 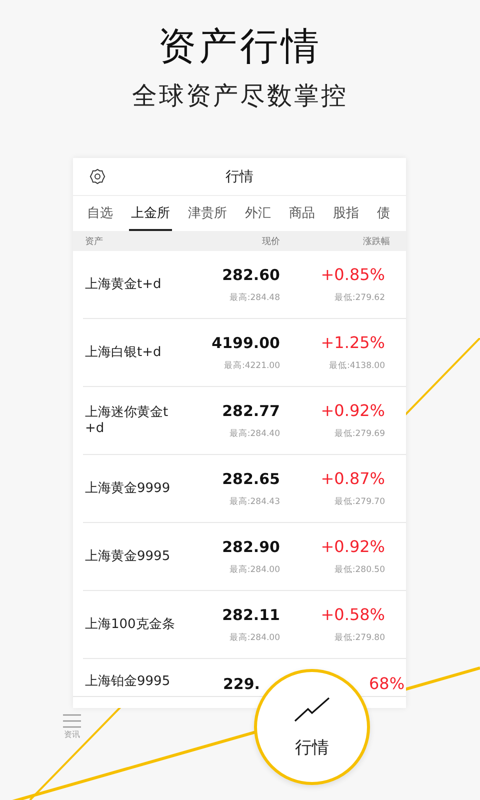 What do you see at coordinates (346, 213) in the screenshot?
I see `market-tab: 股指` at bounding box center [346, 213].